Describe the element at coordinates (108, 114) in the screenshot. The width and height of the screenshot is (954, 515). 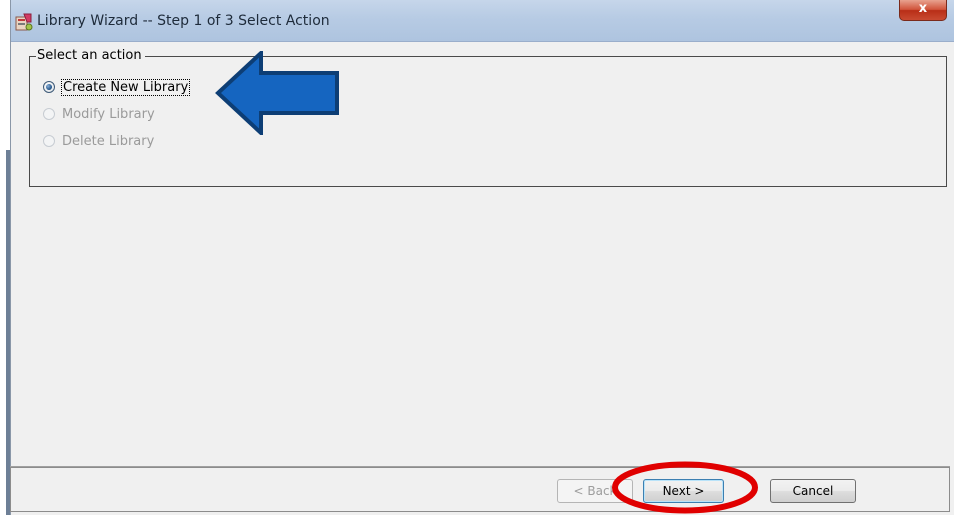
I see `option-label: Modify Library` at that location.